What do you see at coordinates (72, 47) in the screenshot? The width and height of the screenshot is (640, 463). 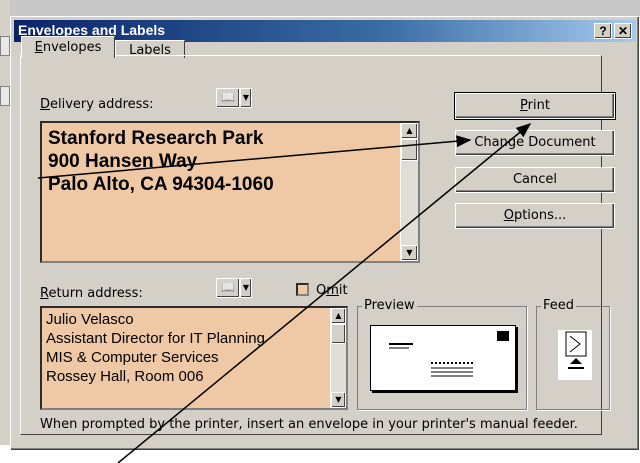 I see `tab-envelopes-label: nvelopes` at bounding box center [72, 47].